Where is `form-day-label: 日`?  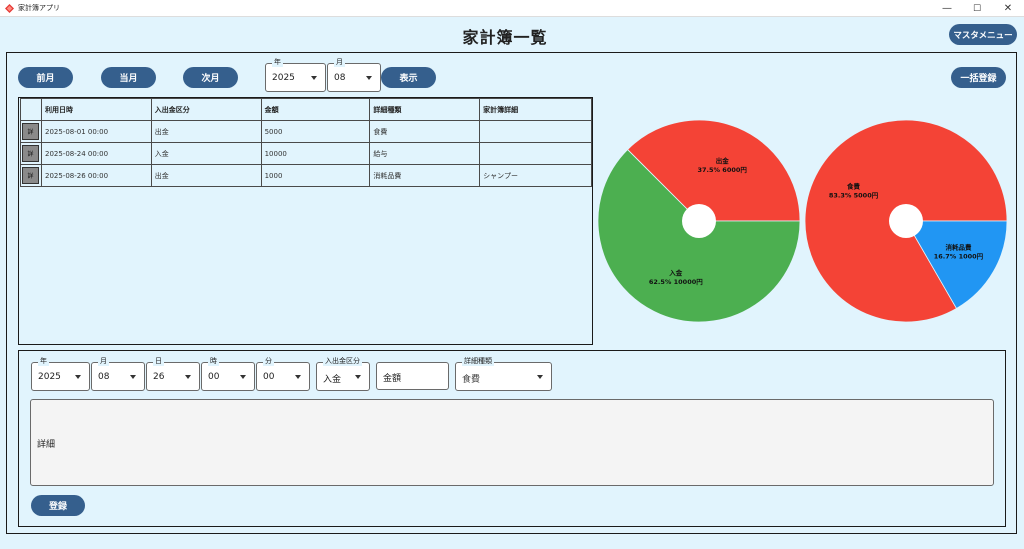
form-day-label: 日 is located at coordinates (158, 361).